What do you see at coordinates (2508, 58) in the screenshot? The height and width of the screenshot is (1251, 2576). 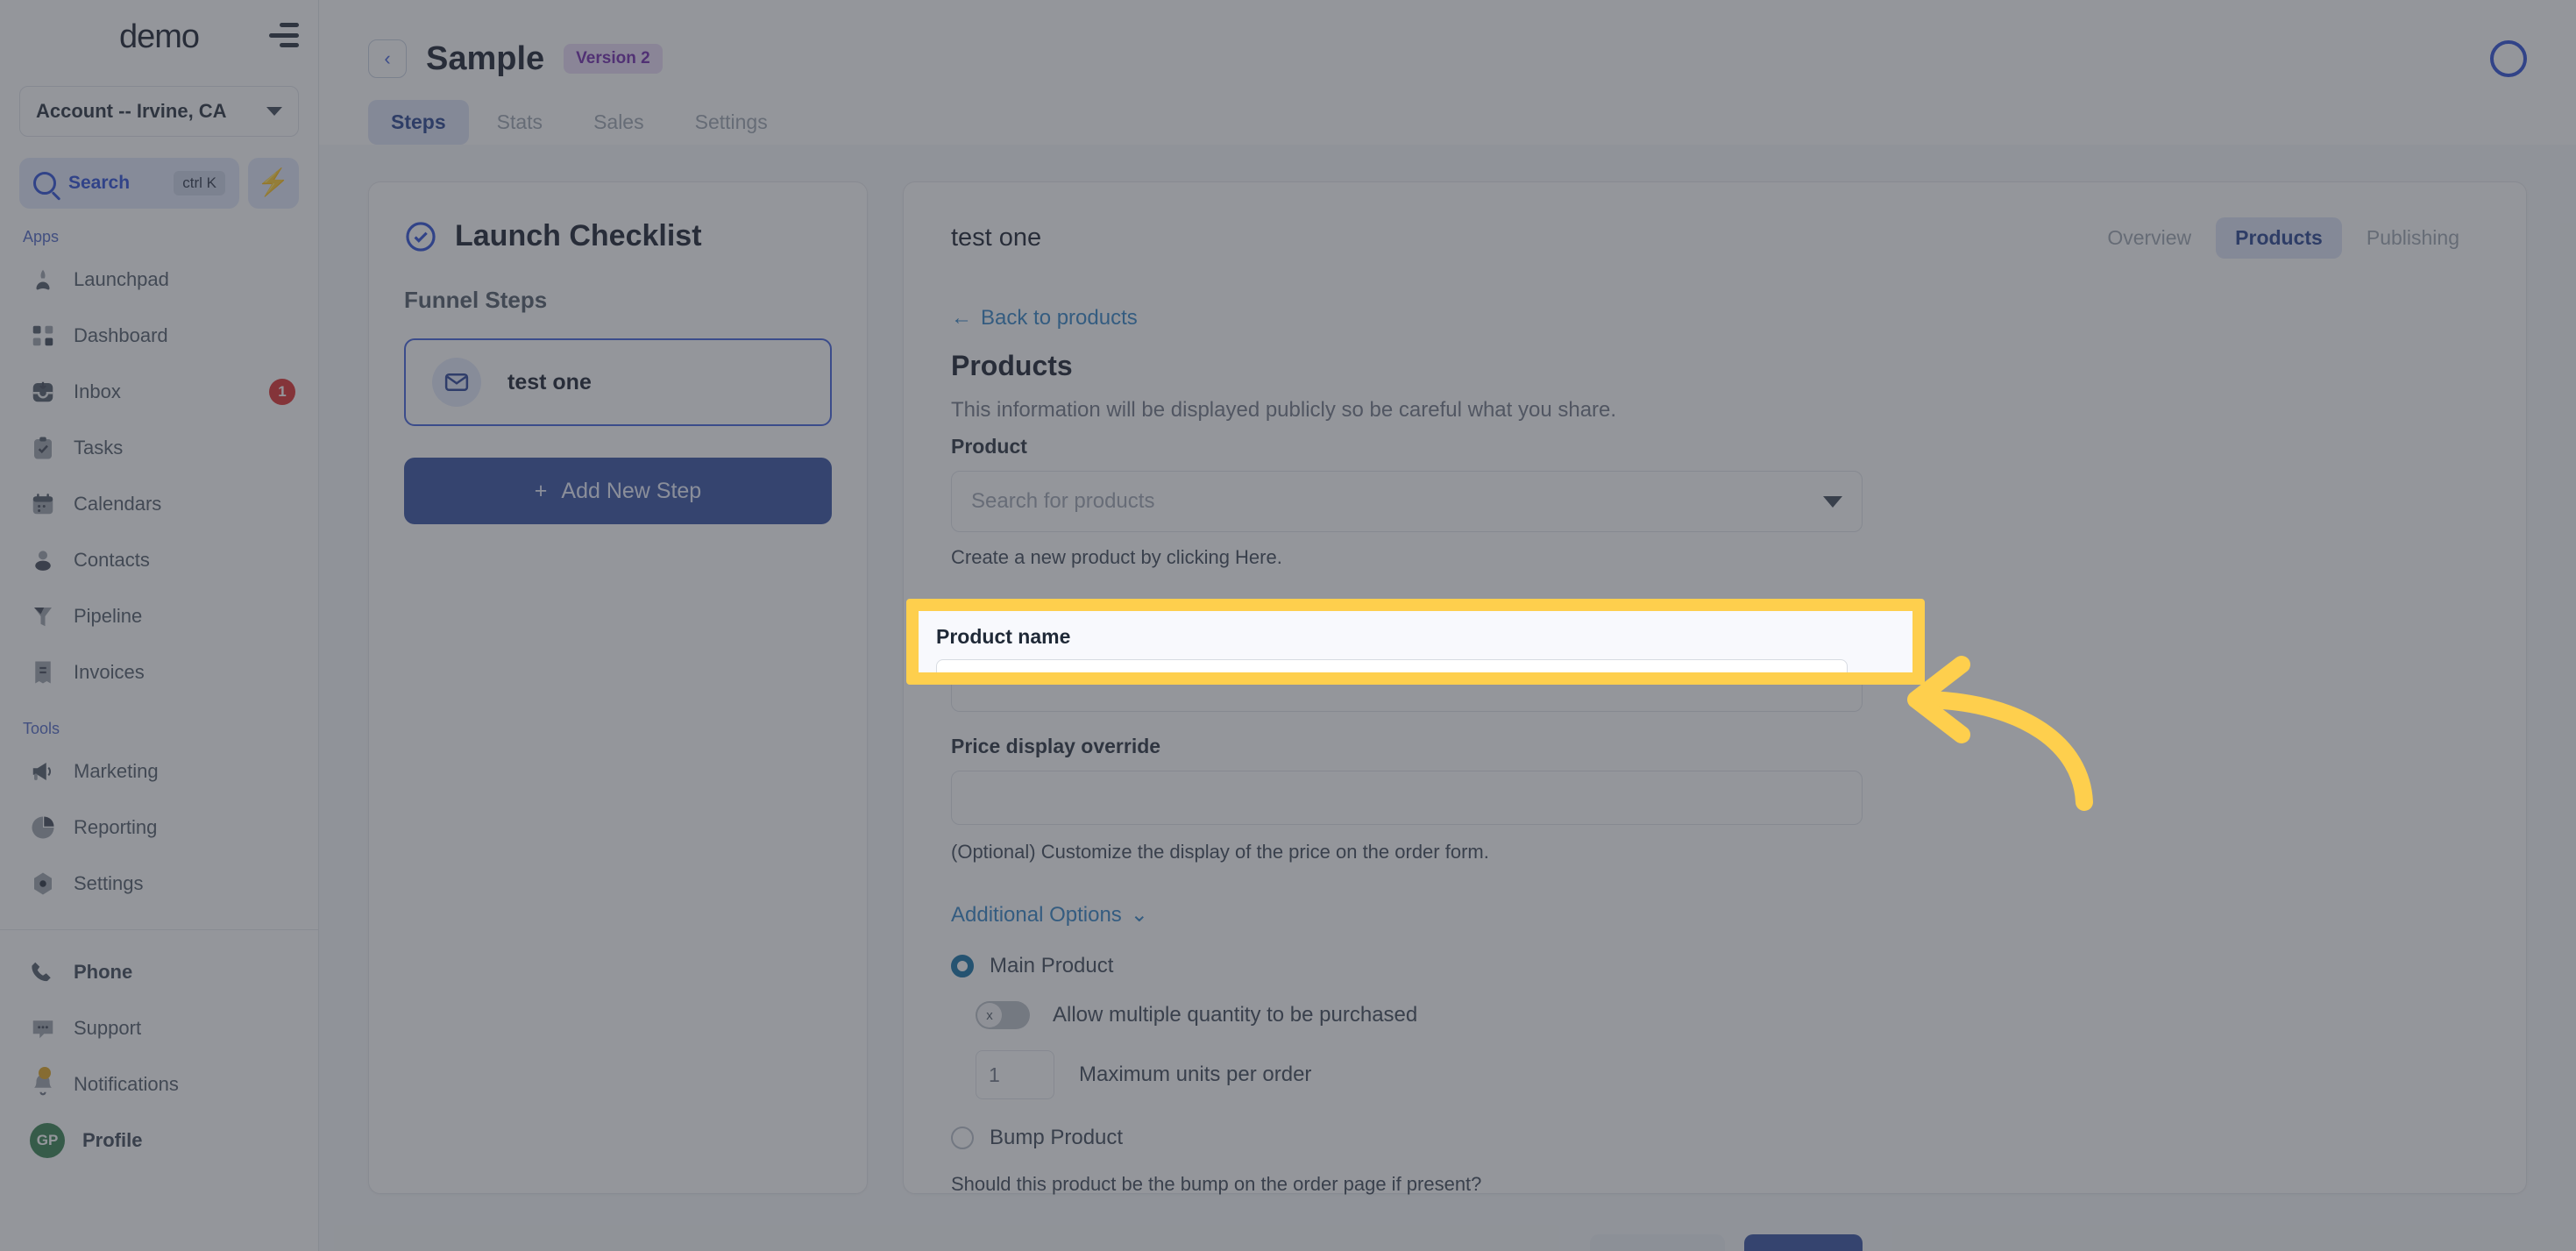 I see `help-circle-icon` at bounding box center [2508, 58].